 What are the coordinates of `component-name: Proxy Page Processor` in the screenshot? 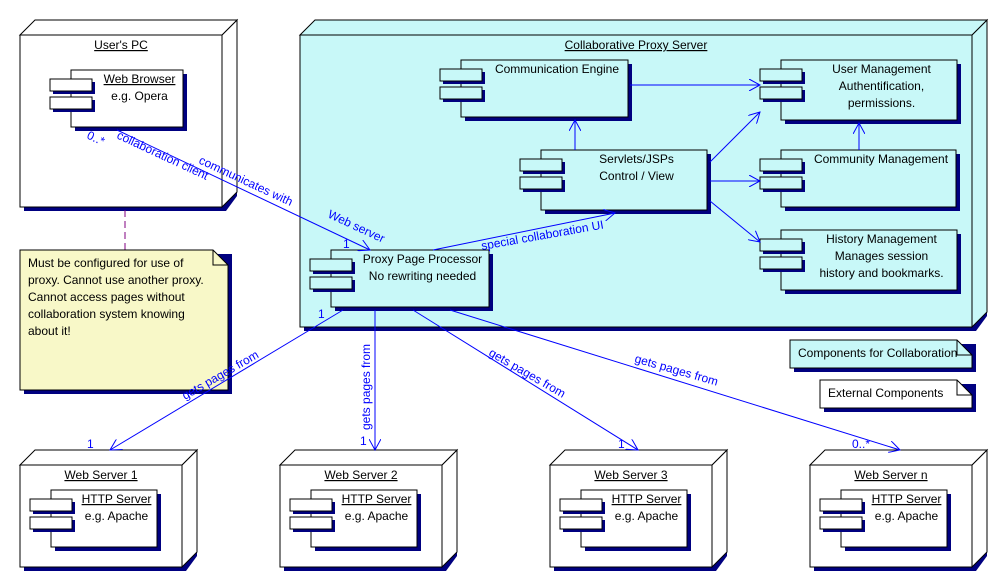 It's located at (422, 259).